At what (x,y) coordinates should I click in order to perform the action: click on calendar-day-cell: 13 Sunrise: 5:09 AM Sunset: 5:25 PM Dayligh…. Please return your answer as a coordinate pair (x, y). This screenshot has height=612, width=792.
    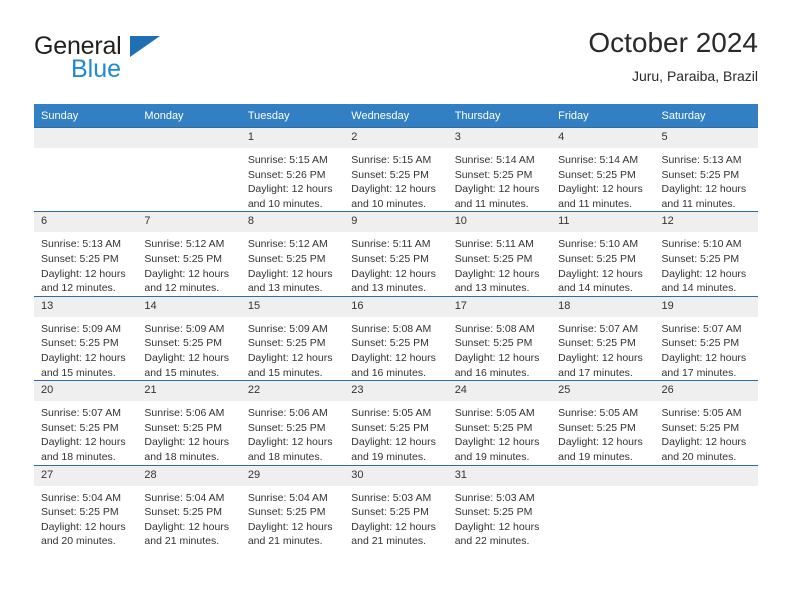
    Looking at the image, I should click on (86, 338).